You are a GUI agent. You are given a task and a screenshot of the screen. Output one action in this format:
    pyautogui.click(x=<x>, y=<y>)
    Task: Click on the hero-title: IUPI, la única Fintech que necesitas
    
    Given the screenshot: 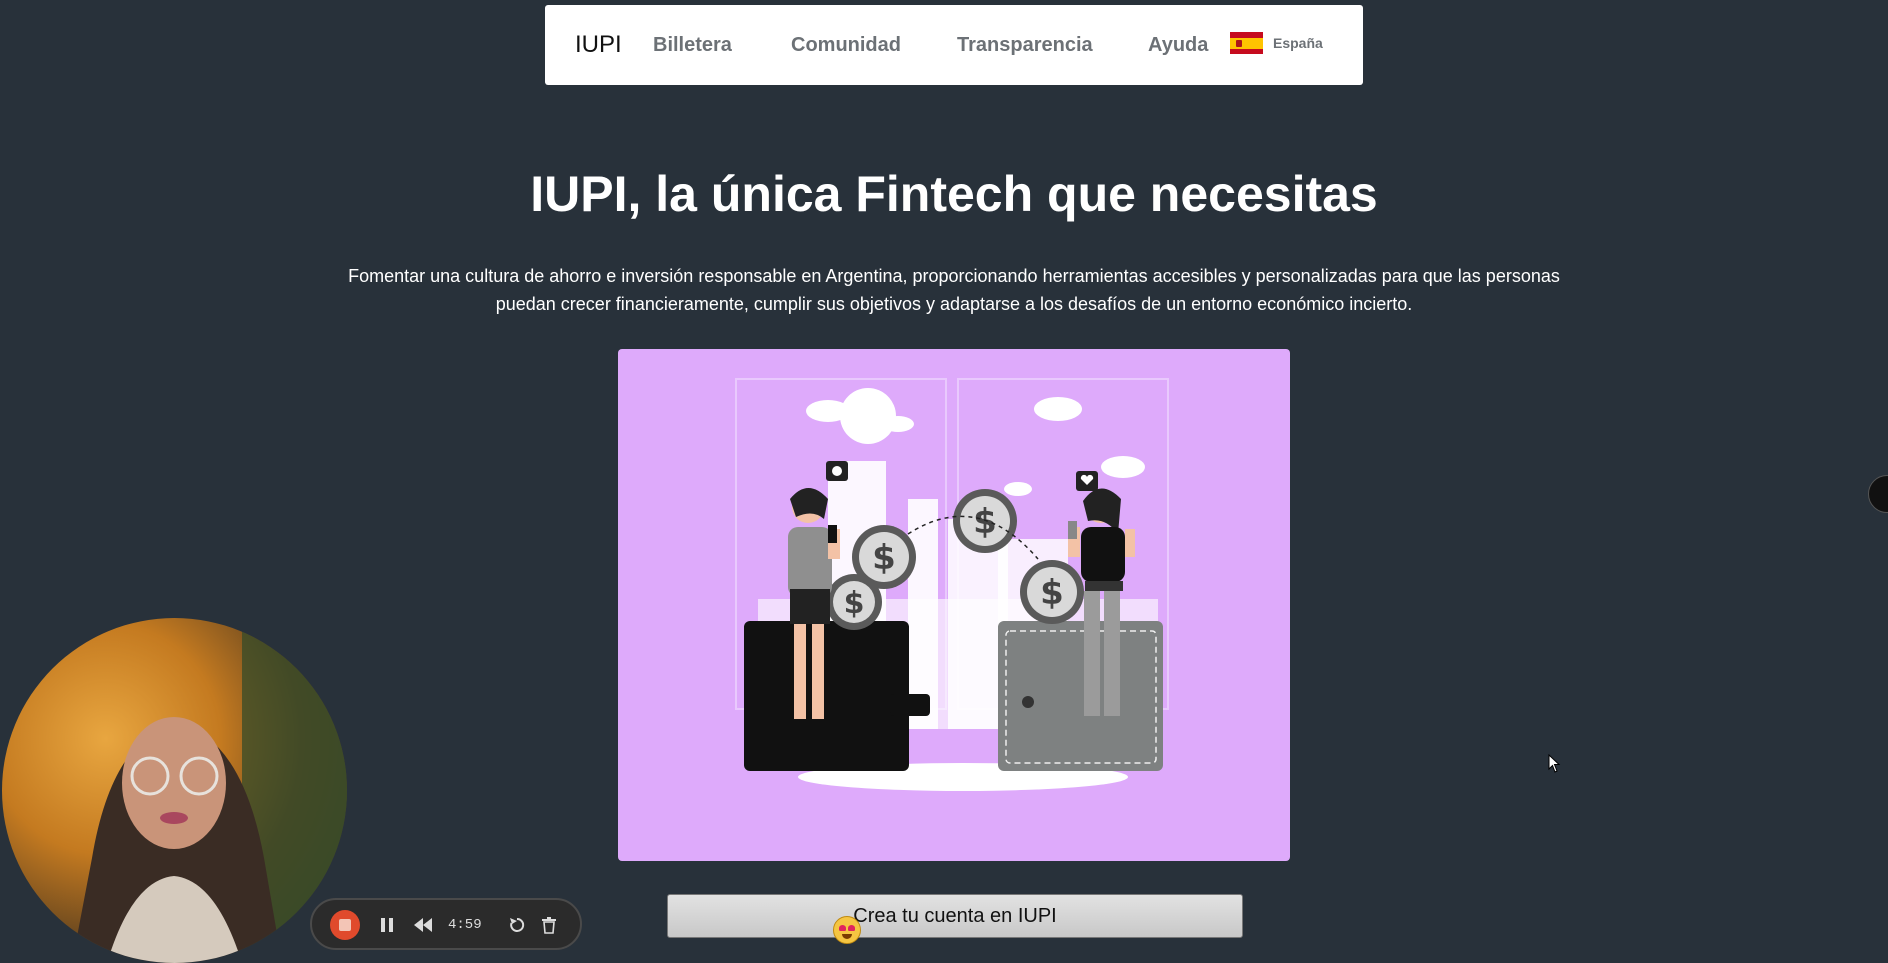 What is the action you would take?
    pyautogui.click(x=954, y=194)
    